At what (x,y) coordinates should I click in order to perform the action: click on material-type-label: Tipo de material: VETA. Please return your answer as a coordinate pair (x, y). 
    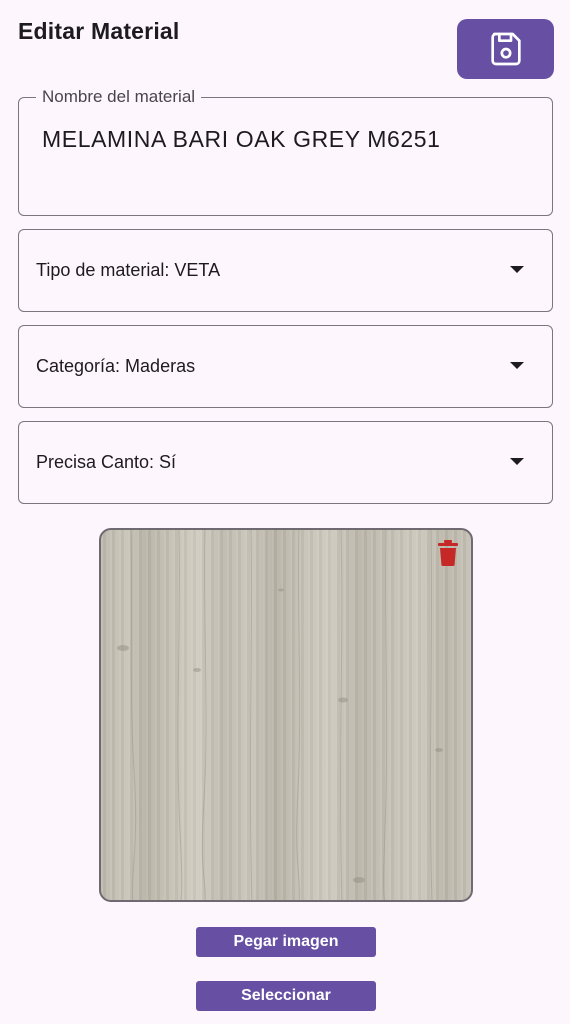
    Looking at the image, I should click on (128, 270).